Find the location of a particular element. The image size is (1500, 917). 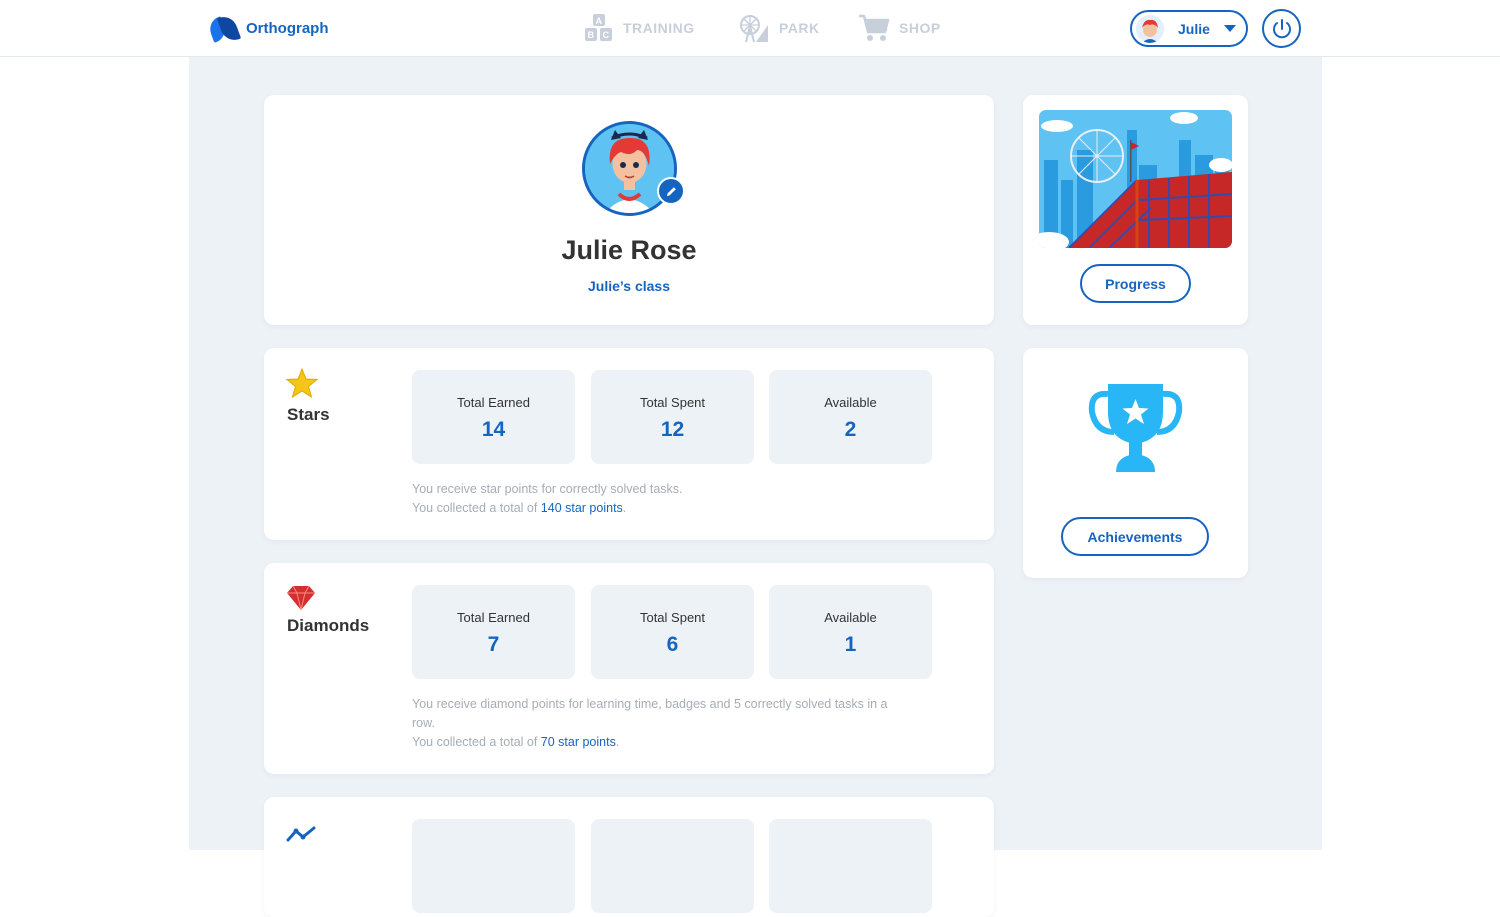

logout-button is located at coordinates (1281, 28).